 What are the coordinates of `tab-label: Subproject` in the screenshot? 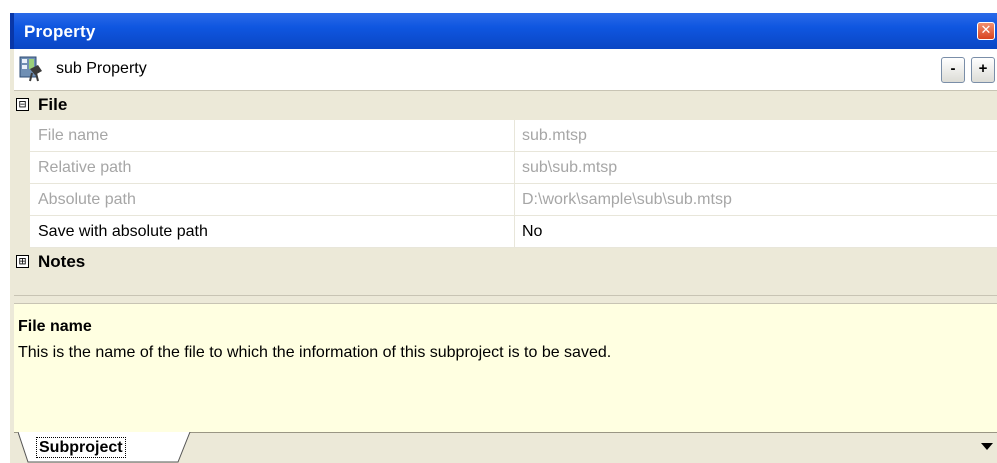 It's located at (81, 447).